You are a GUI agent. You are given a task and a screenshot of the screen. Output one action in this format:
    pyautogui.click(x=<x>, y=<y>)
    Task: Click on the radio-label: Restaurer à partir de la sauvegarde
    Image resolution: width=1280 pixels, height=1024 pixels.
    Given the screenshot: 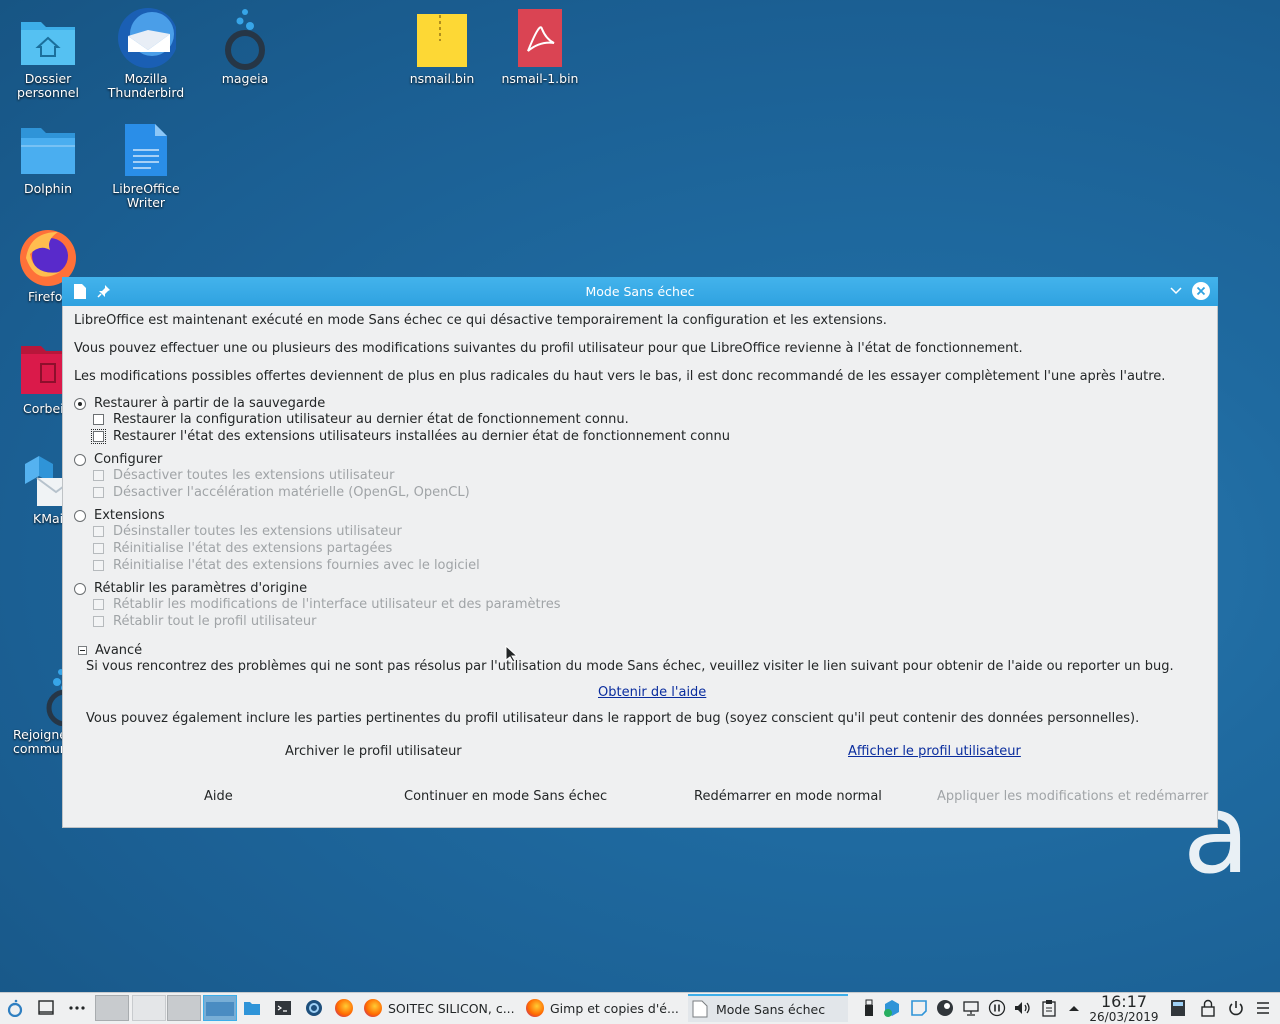 What is the action you would take?
    pyautogui.click(x=210, y=403)
    